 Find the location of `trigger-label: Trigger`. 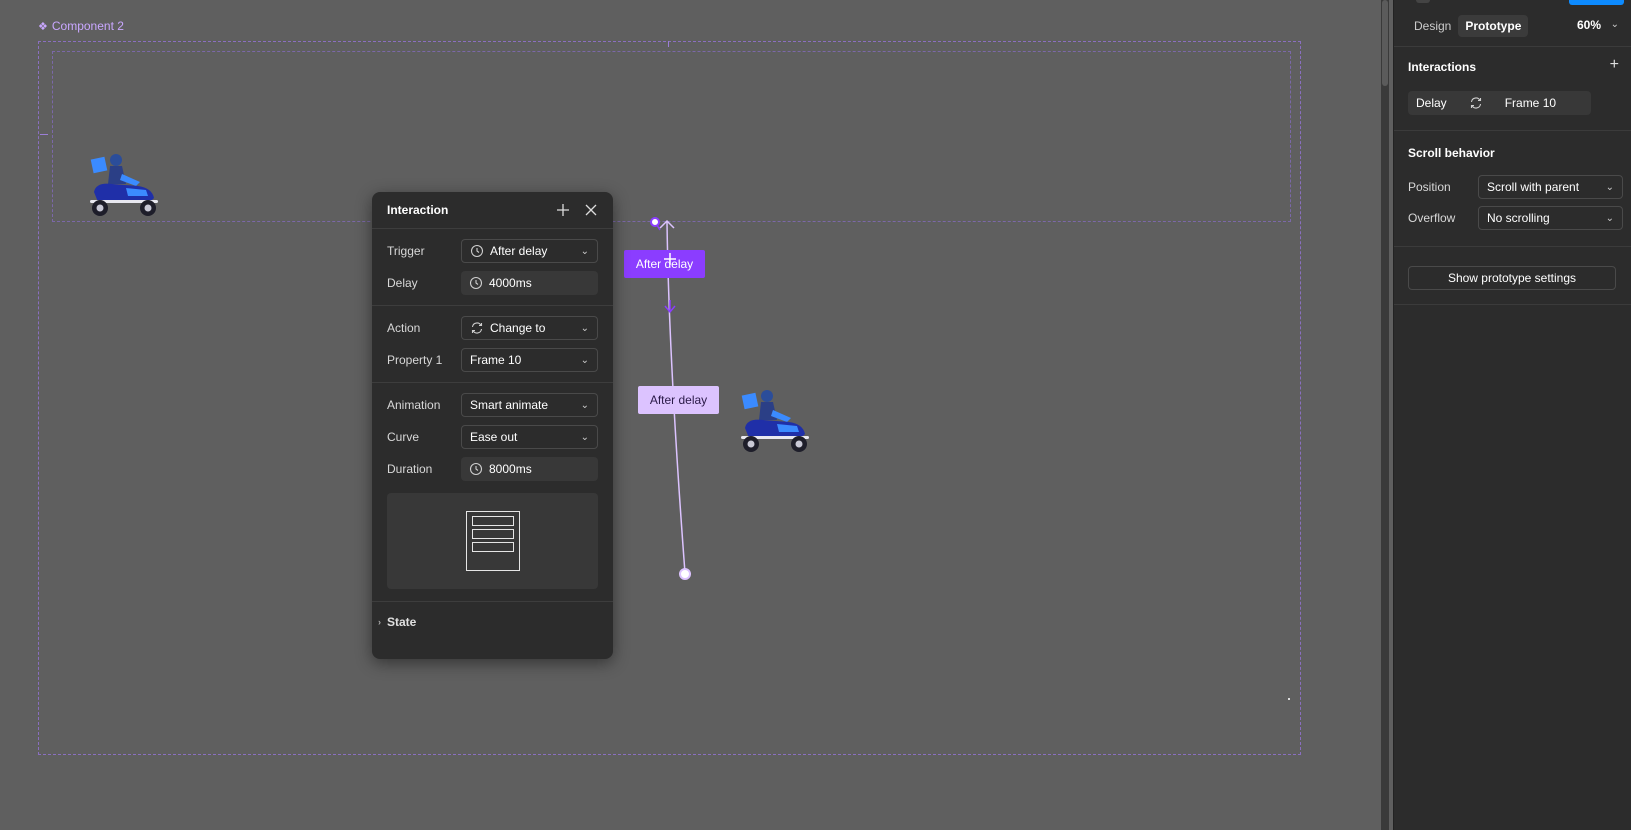

trigger-label: Trigger is located at coordinates (406, 251).